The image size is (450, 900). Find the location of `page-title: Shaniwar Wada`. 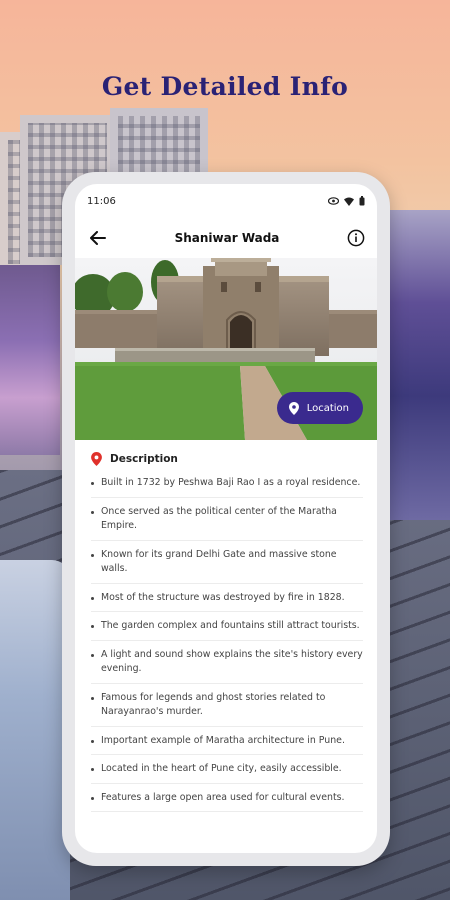

page-title: Shaniwar Wada is located at coordinates (227, 238).